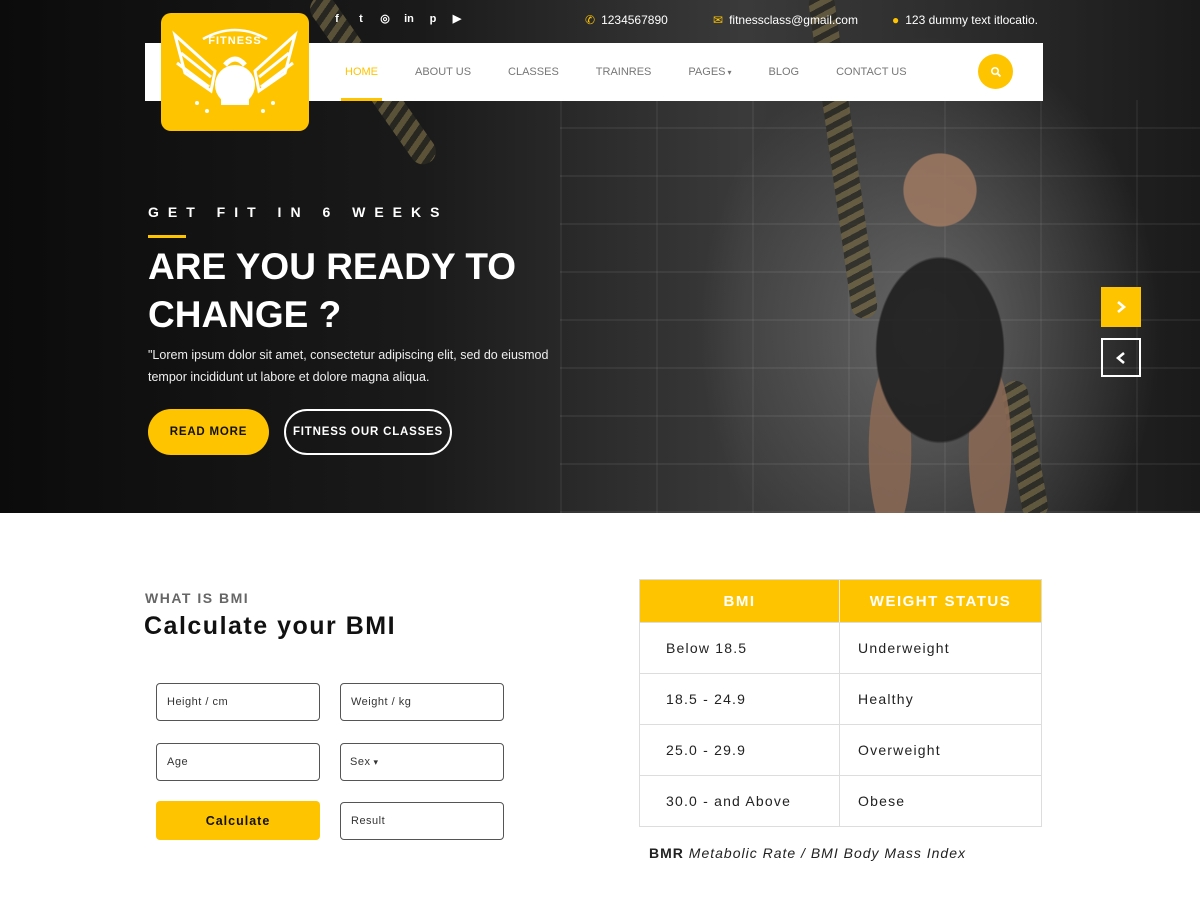  I want to click on hero-accent-line, so click(167, 236).